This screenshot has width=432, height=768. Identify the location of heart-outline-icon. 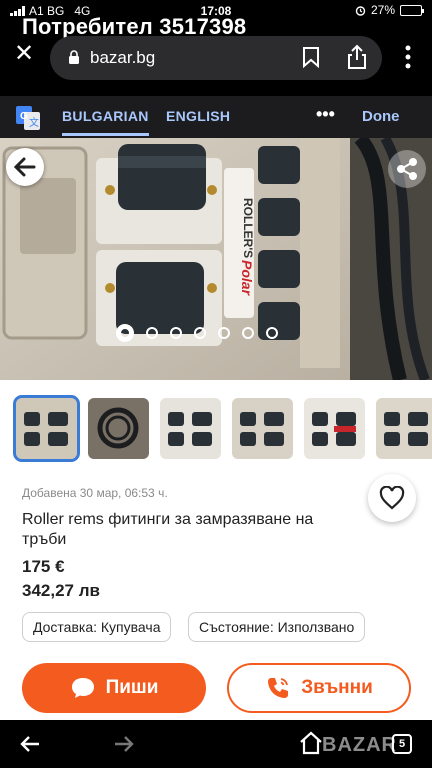
(392, 498).